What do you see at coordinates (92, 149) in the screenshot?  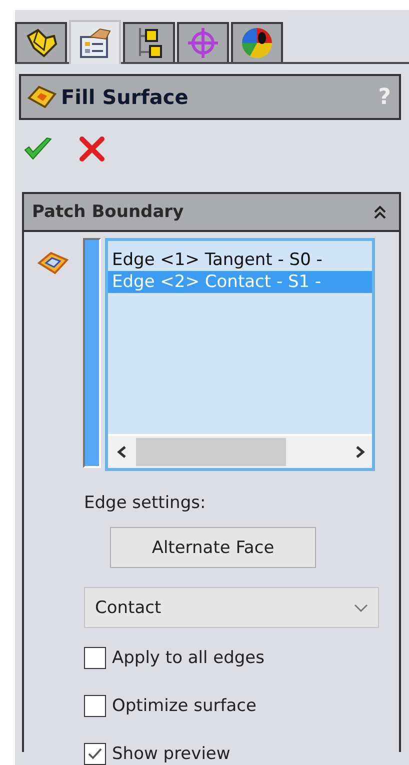 I see `cancel-icon` at bounding box center [92, 149].